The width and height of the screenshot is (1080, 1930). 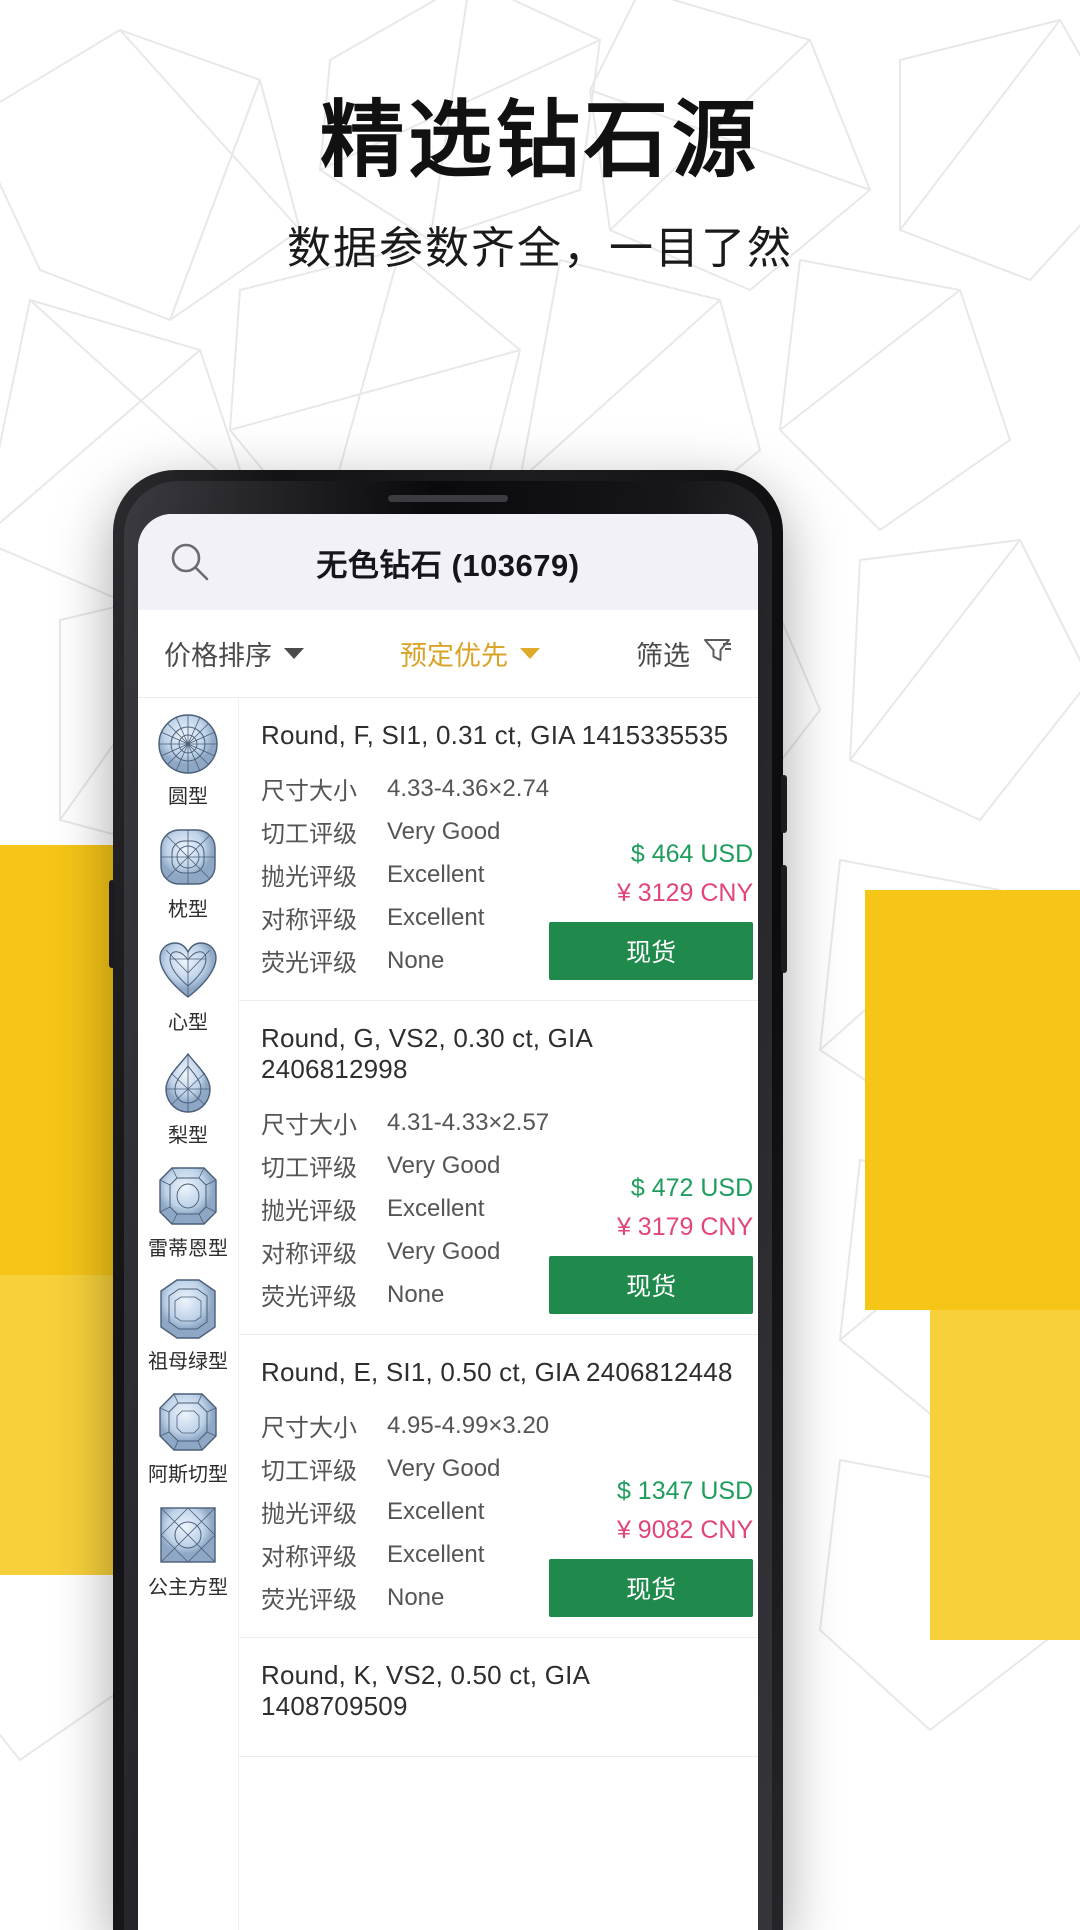 I want to click on radiant-diamond-icon, so click(x=188, y=1196).